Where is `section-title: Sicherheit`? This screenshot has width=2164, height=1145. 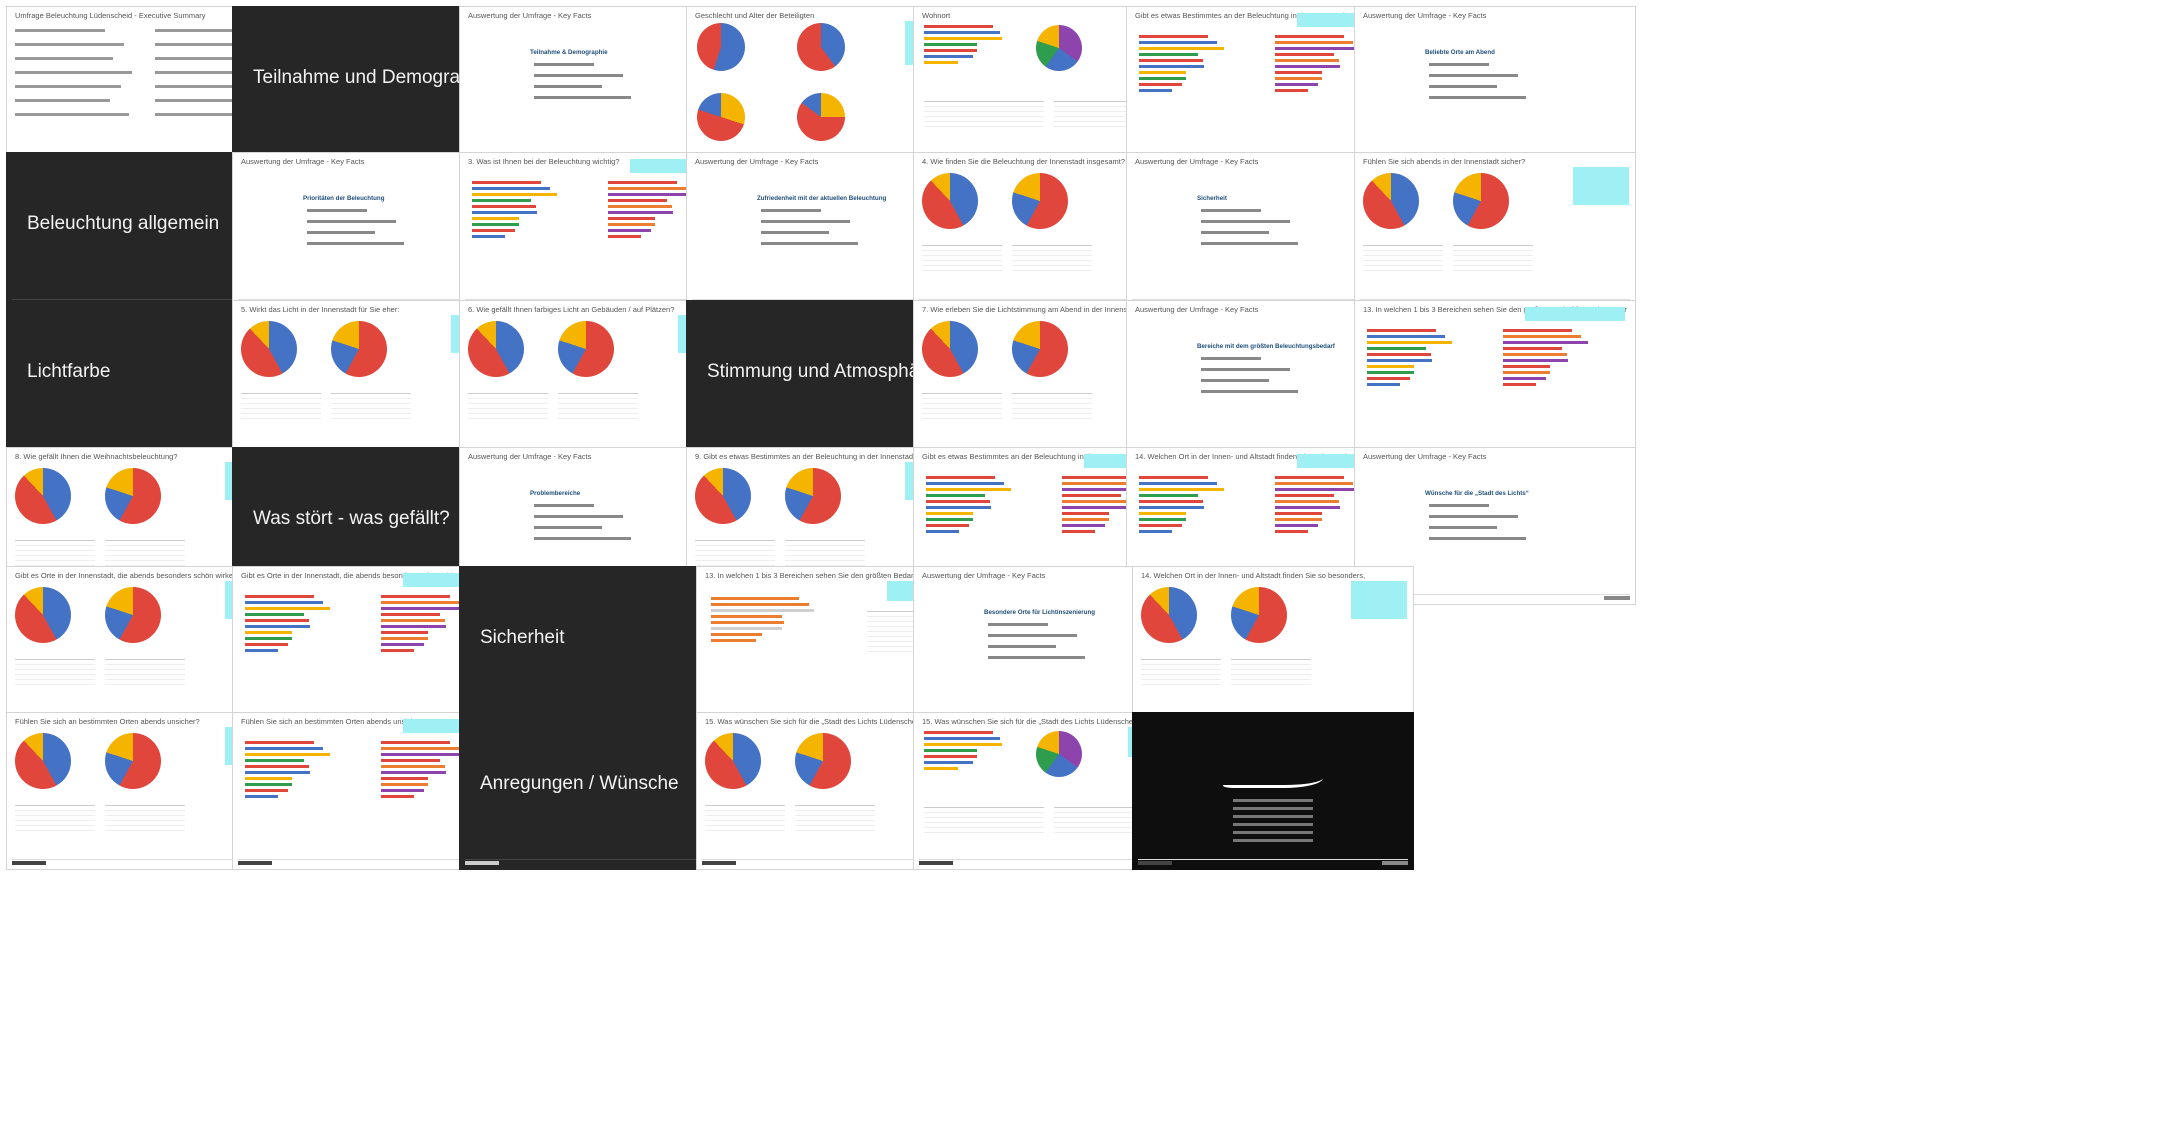
section-title: Sicherheit is located at coordinates (522, 637).